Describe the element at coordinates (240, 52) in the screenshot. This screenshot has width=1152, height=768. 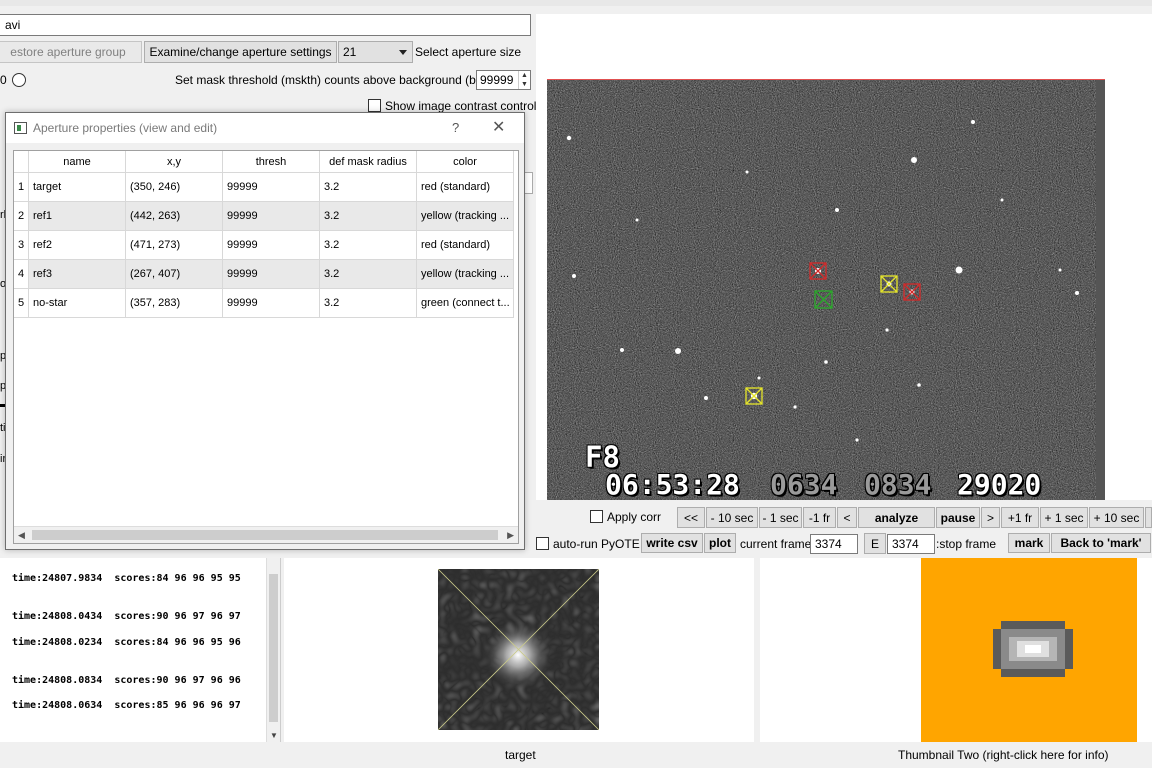
I see `examine-aperture-settings-button: Examine/change aperture settings` at that location.